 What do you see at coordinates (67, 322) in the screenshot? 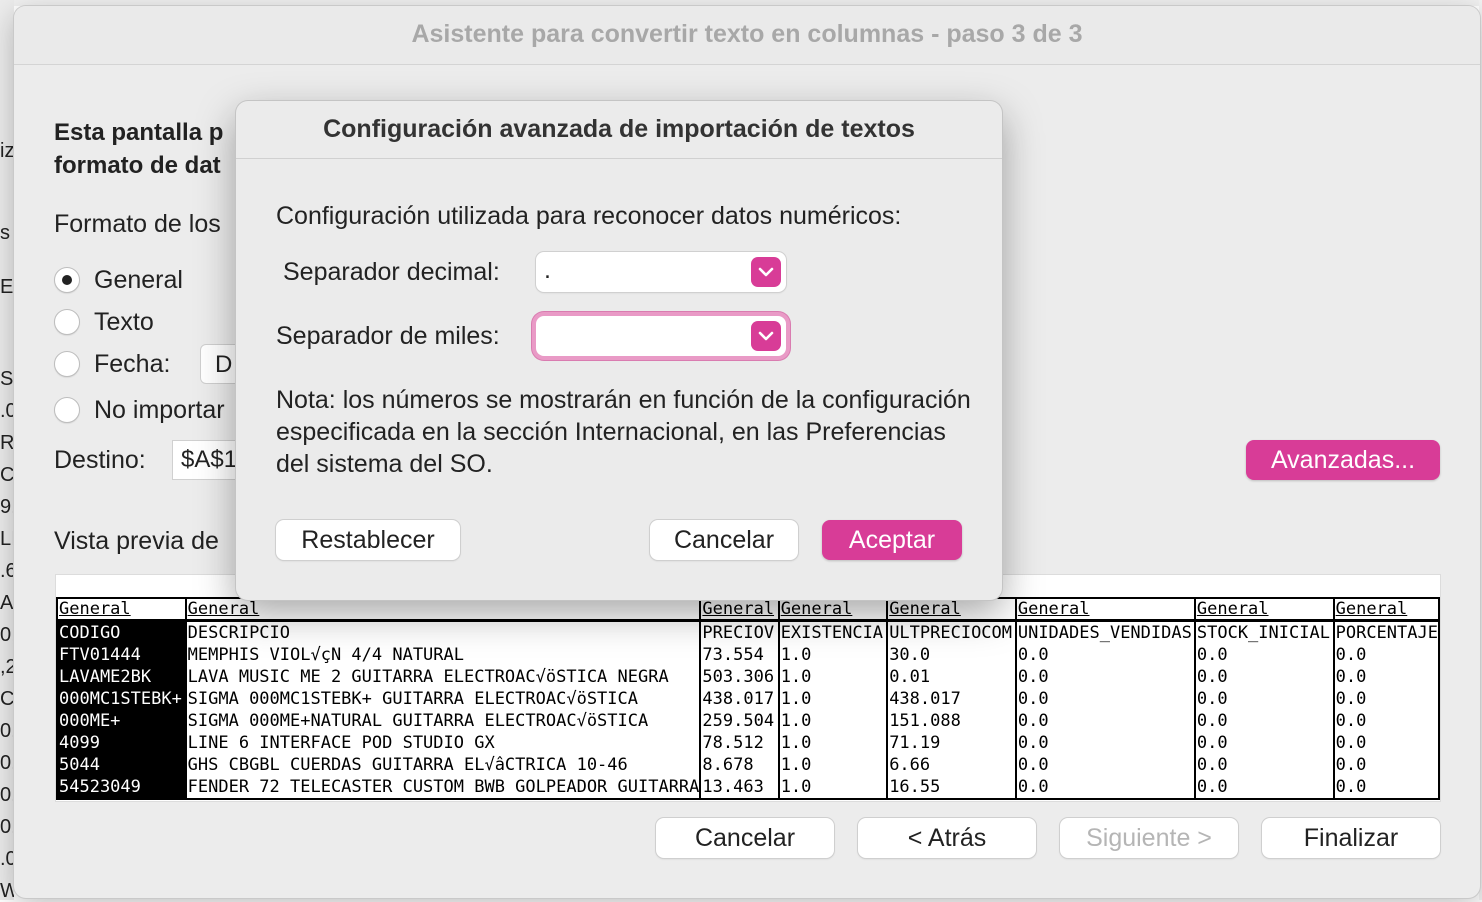
I see `text-radio` at bounding box center [67, 322].